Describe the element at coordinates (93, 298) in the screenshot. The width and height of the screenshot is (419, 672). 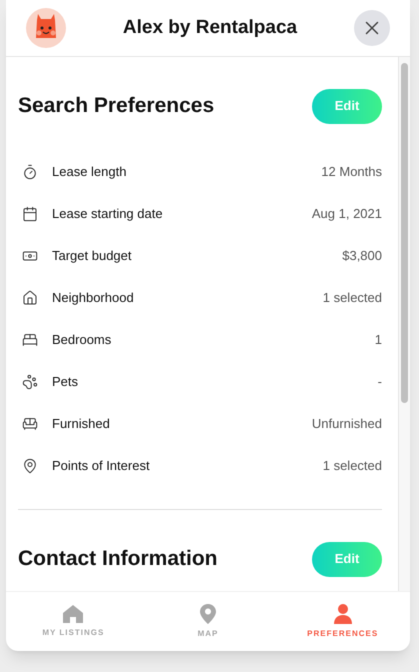
I see `preference-label: Neighborhood` at that location.